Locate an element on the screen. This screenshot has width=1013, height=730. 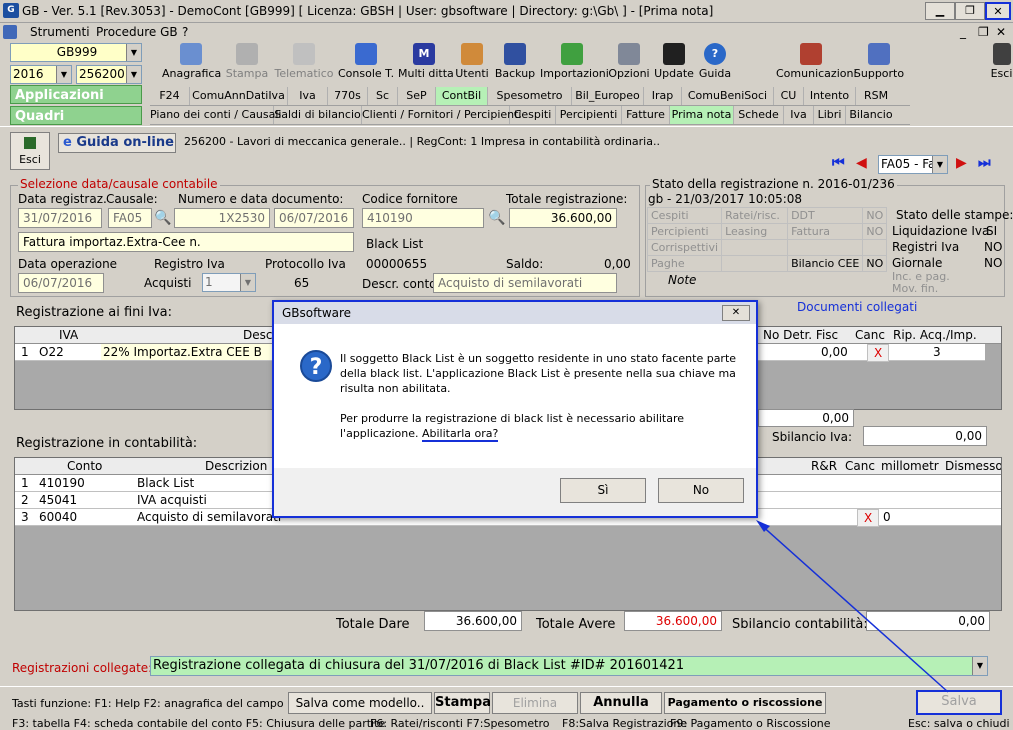
tab-comuanndatiiva: ComuAnnDatiIva is located at coordinates (239, 96).